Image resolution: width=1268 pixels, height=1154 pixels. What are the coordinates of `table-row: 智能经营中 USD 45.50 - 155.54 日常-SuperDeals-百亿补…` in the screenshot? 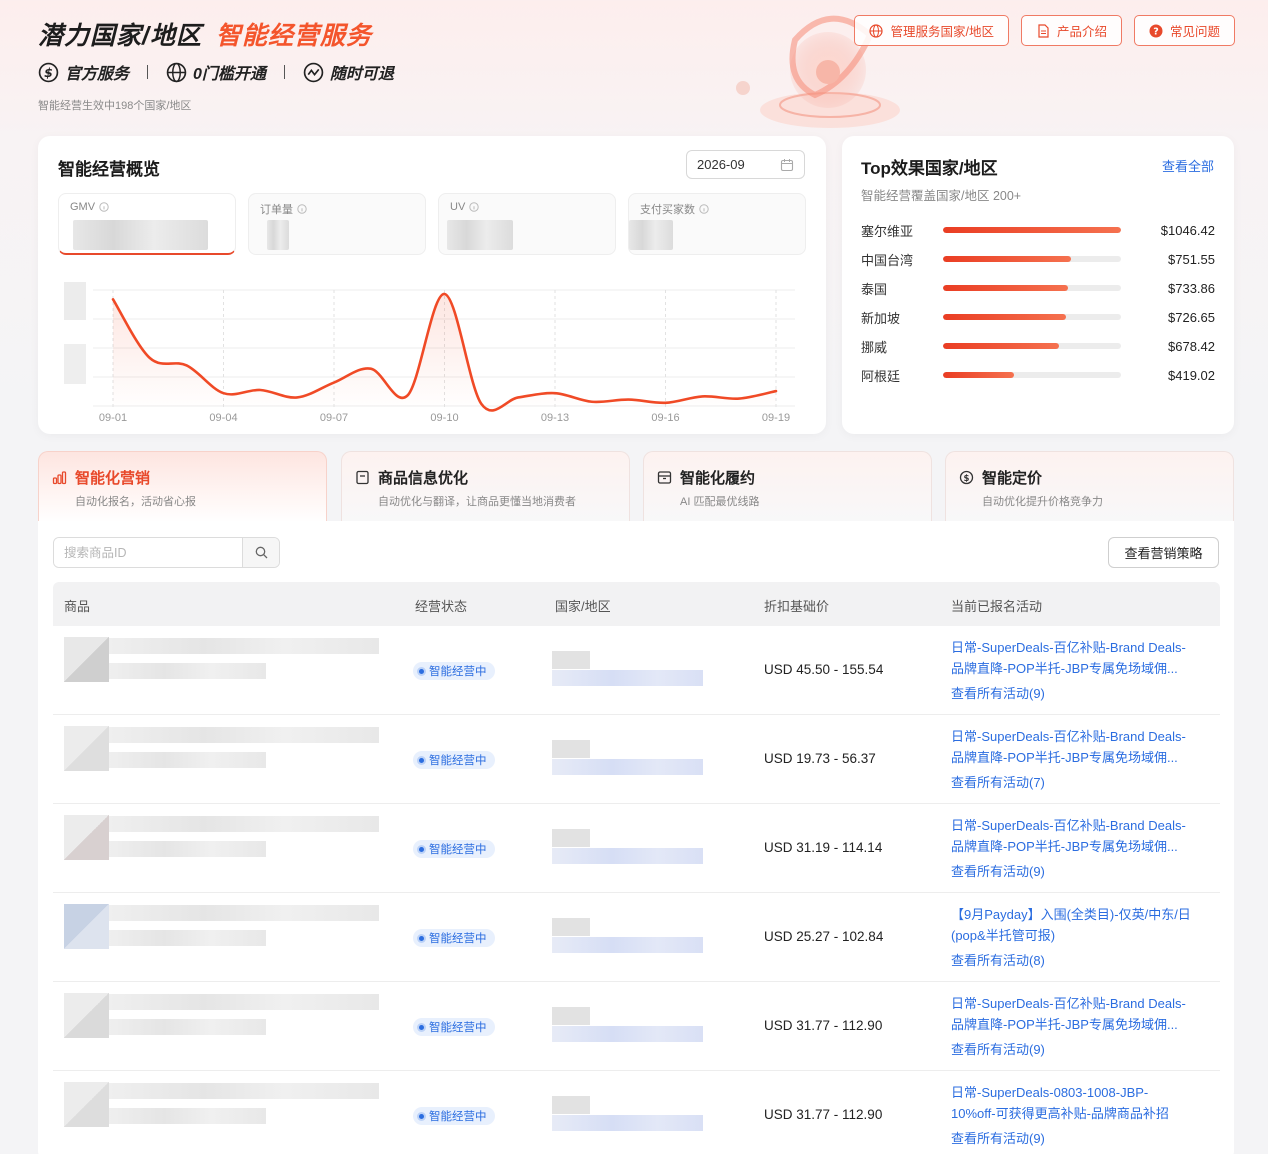 It's located at (636, 670).